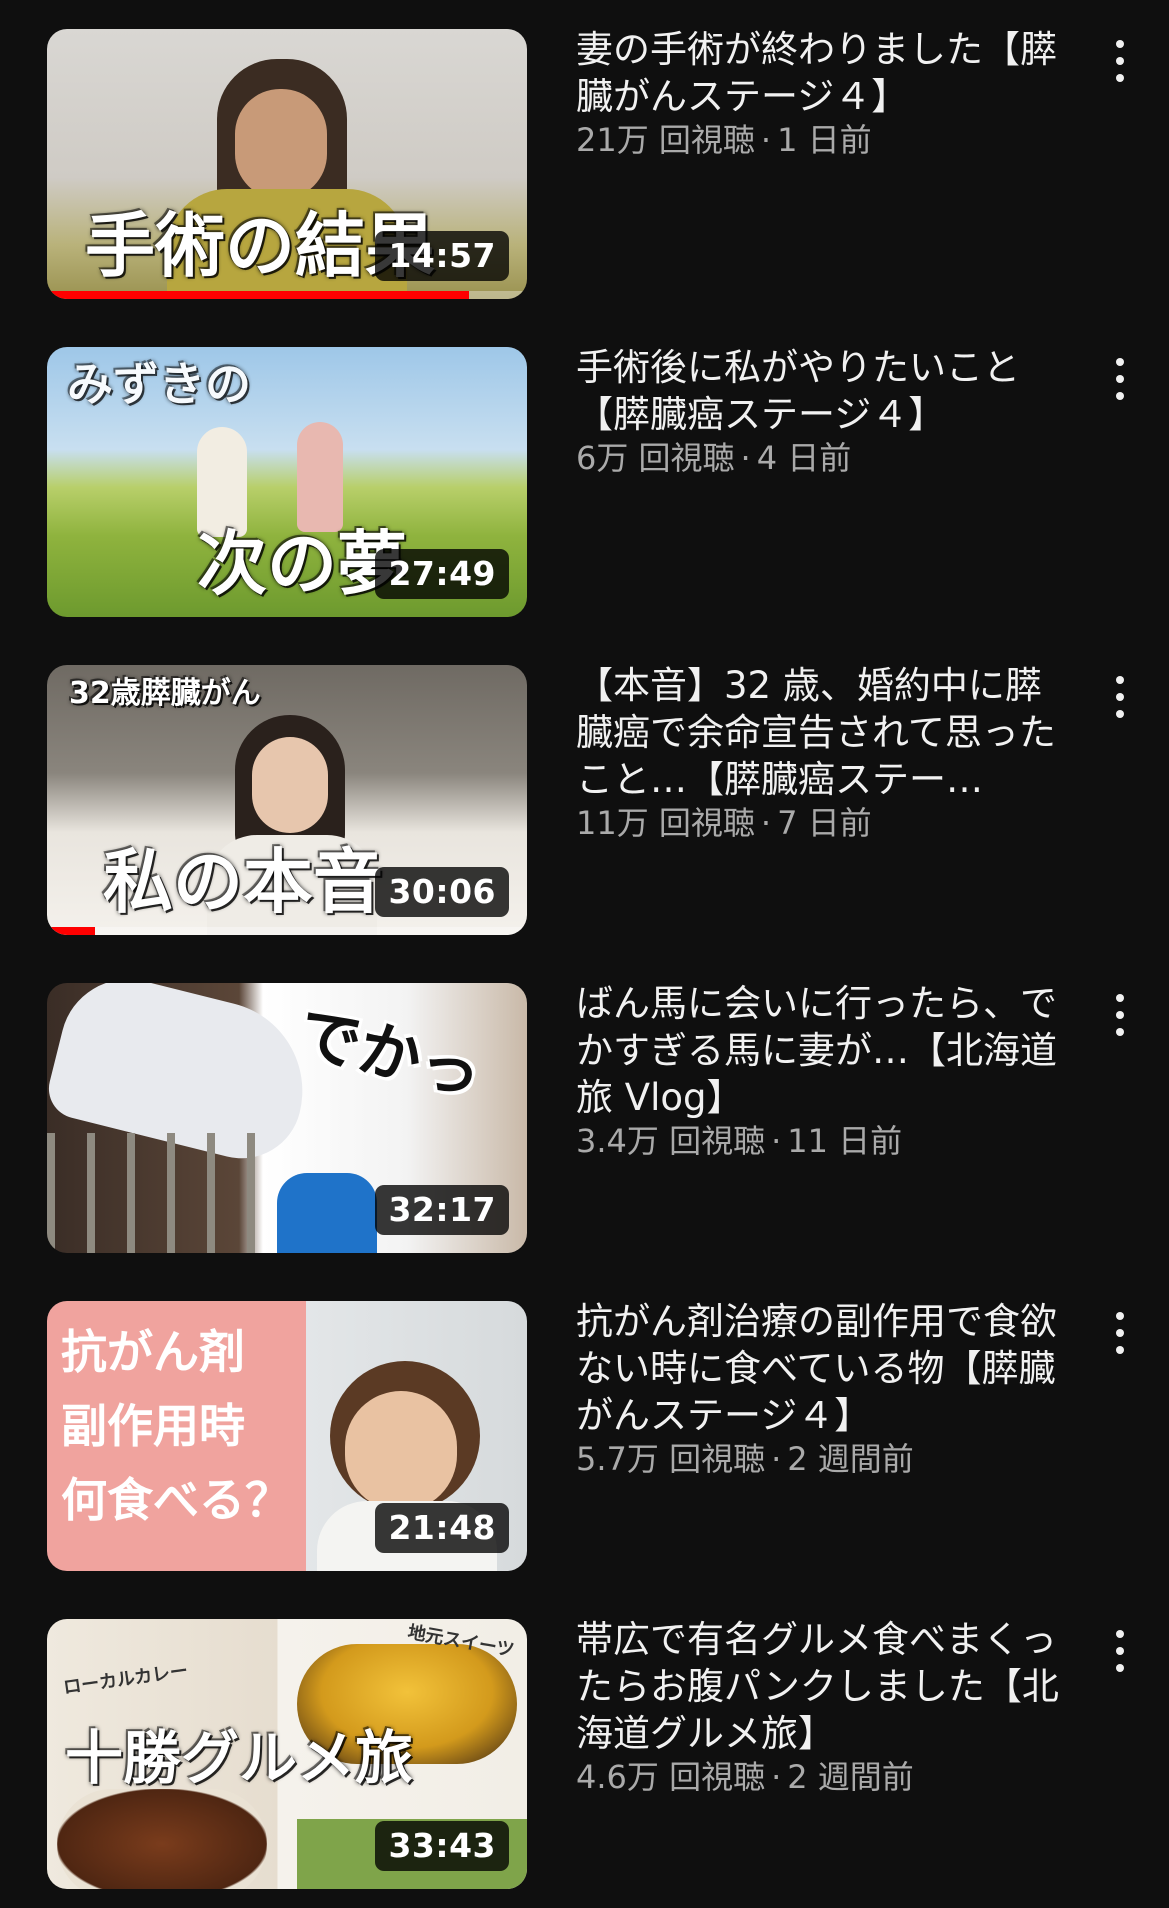 The image size is (1169, 1908). I want to click on thumbnail-title-text: 副作用時, so click(153, 1426).